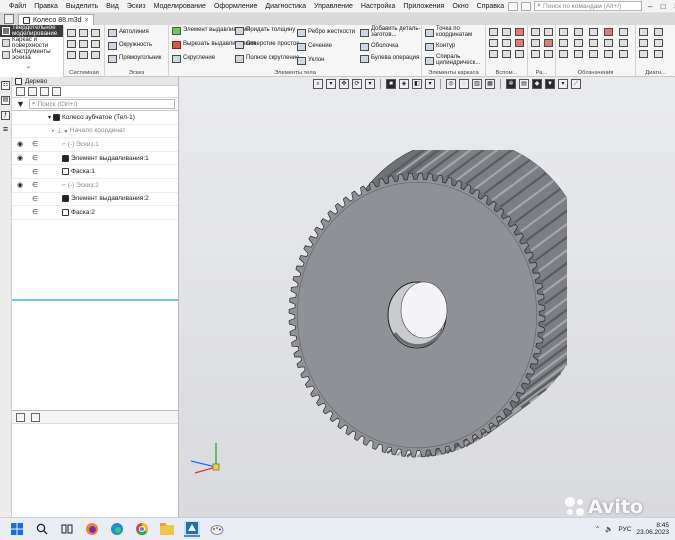 This screenshot has height=540, width=675. Describe the element at coordinates (134, 59) in the screenshot. I see `rectangle-button: Прямоугольник` at that location.